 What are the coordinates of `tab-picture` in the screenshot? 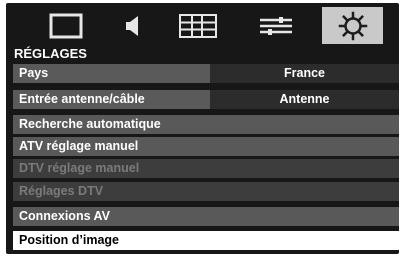 It's located at (66, 25).